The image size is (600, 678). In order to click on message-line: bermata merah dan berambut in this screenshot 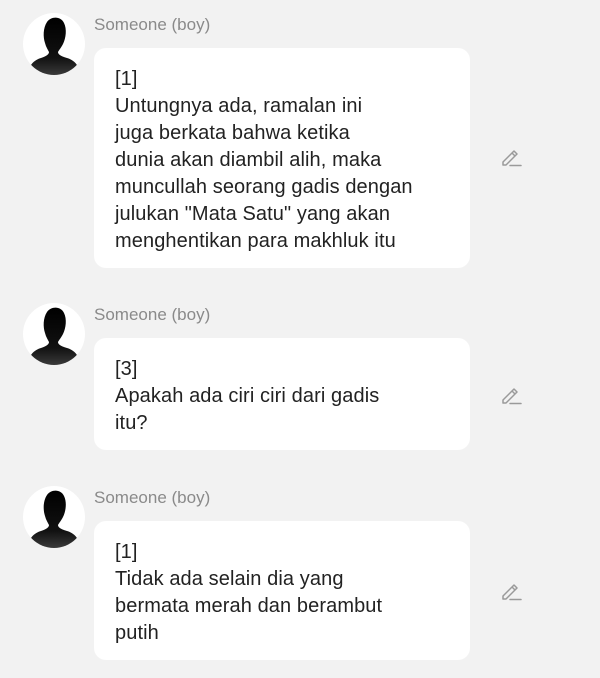, I will do `click(249, 606)`.